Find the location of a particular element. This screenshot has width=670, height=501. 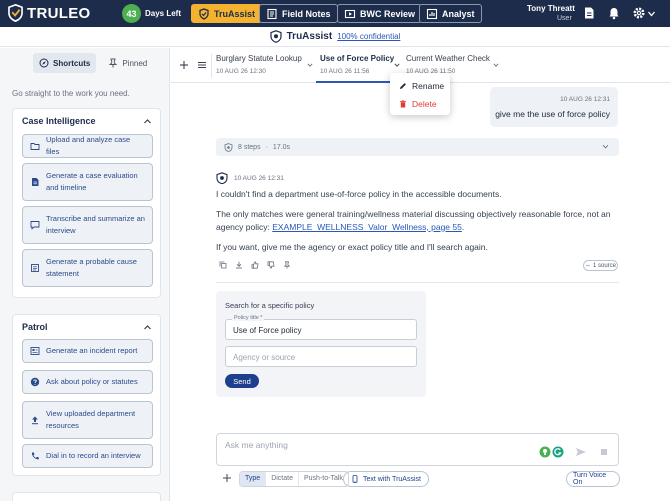

shortcut-label: Generate a case evaluation and timeline is located at coordinates (92, 181).